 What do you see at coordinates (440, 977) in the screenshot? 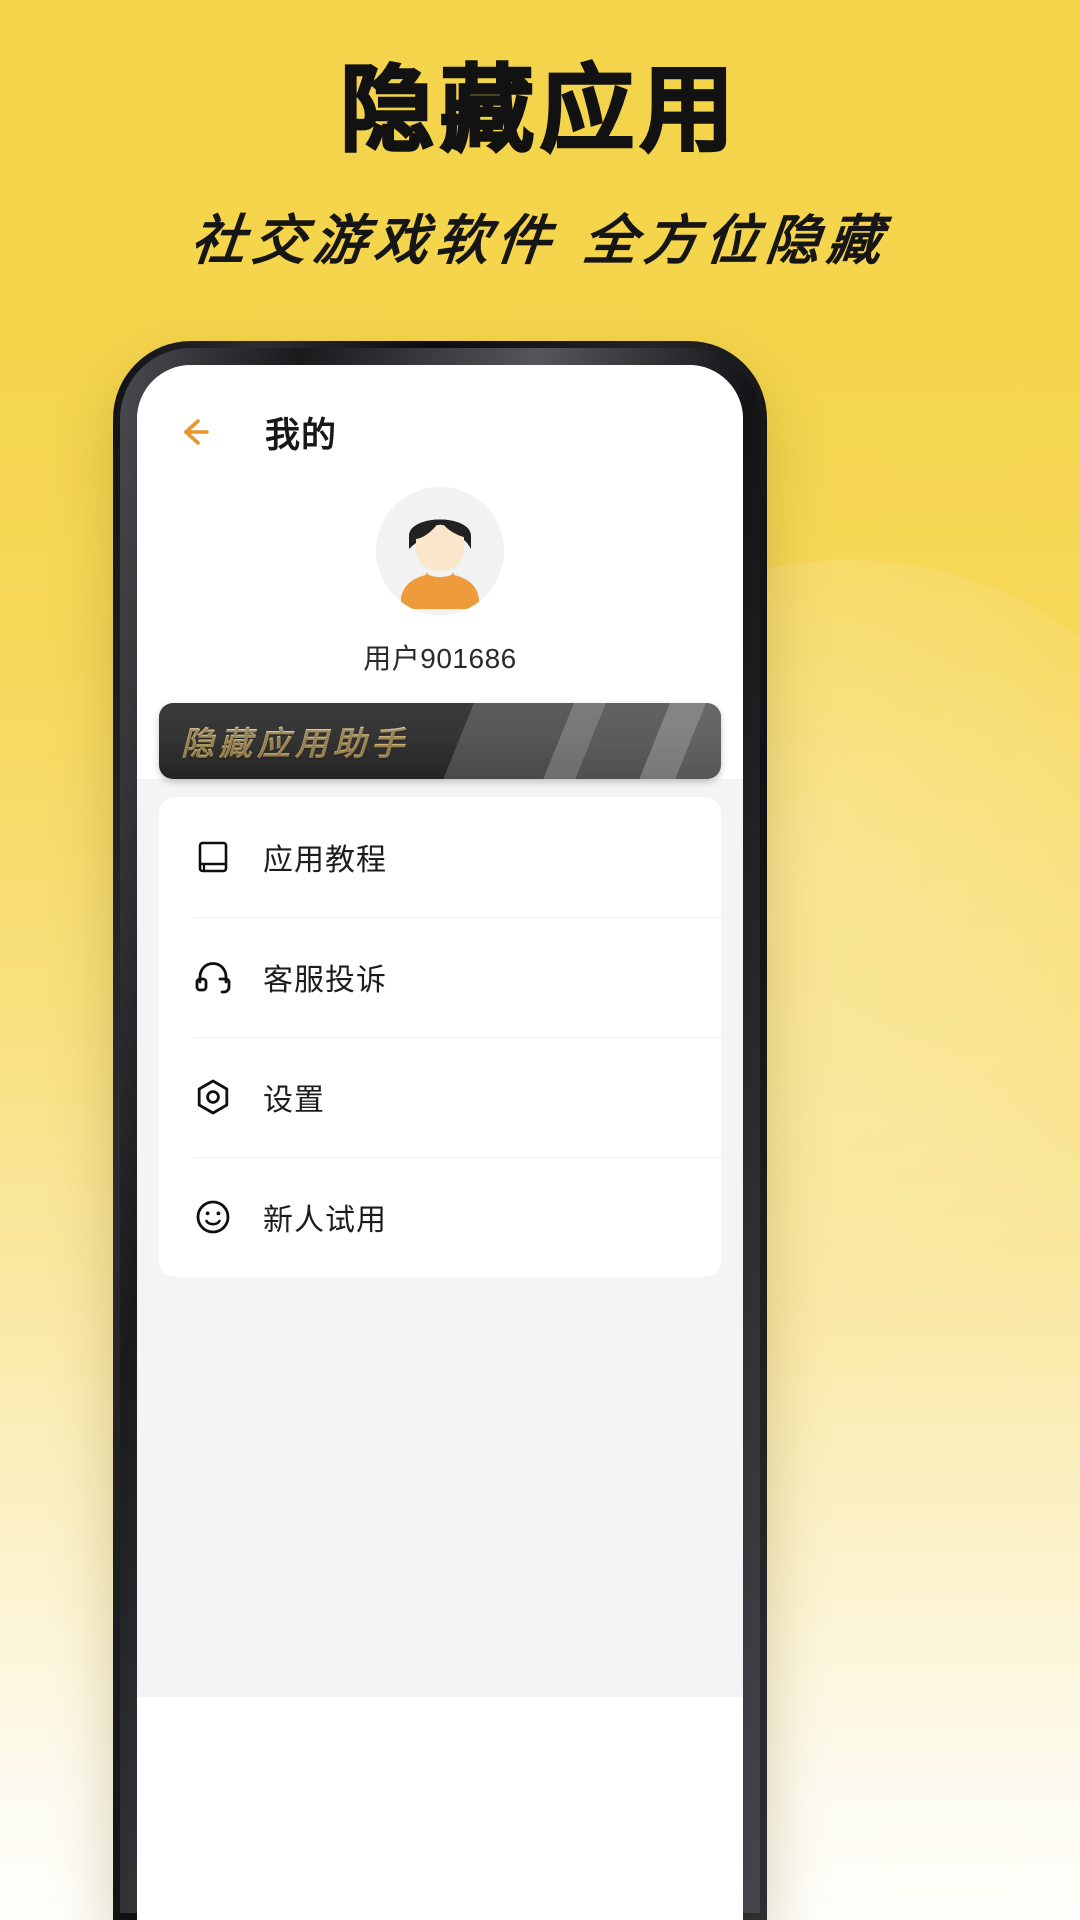
I see `menu-item-support: 客服投诉` at bounding box center [440, 977].